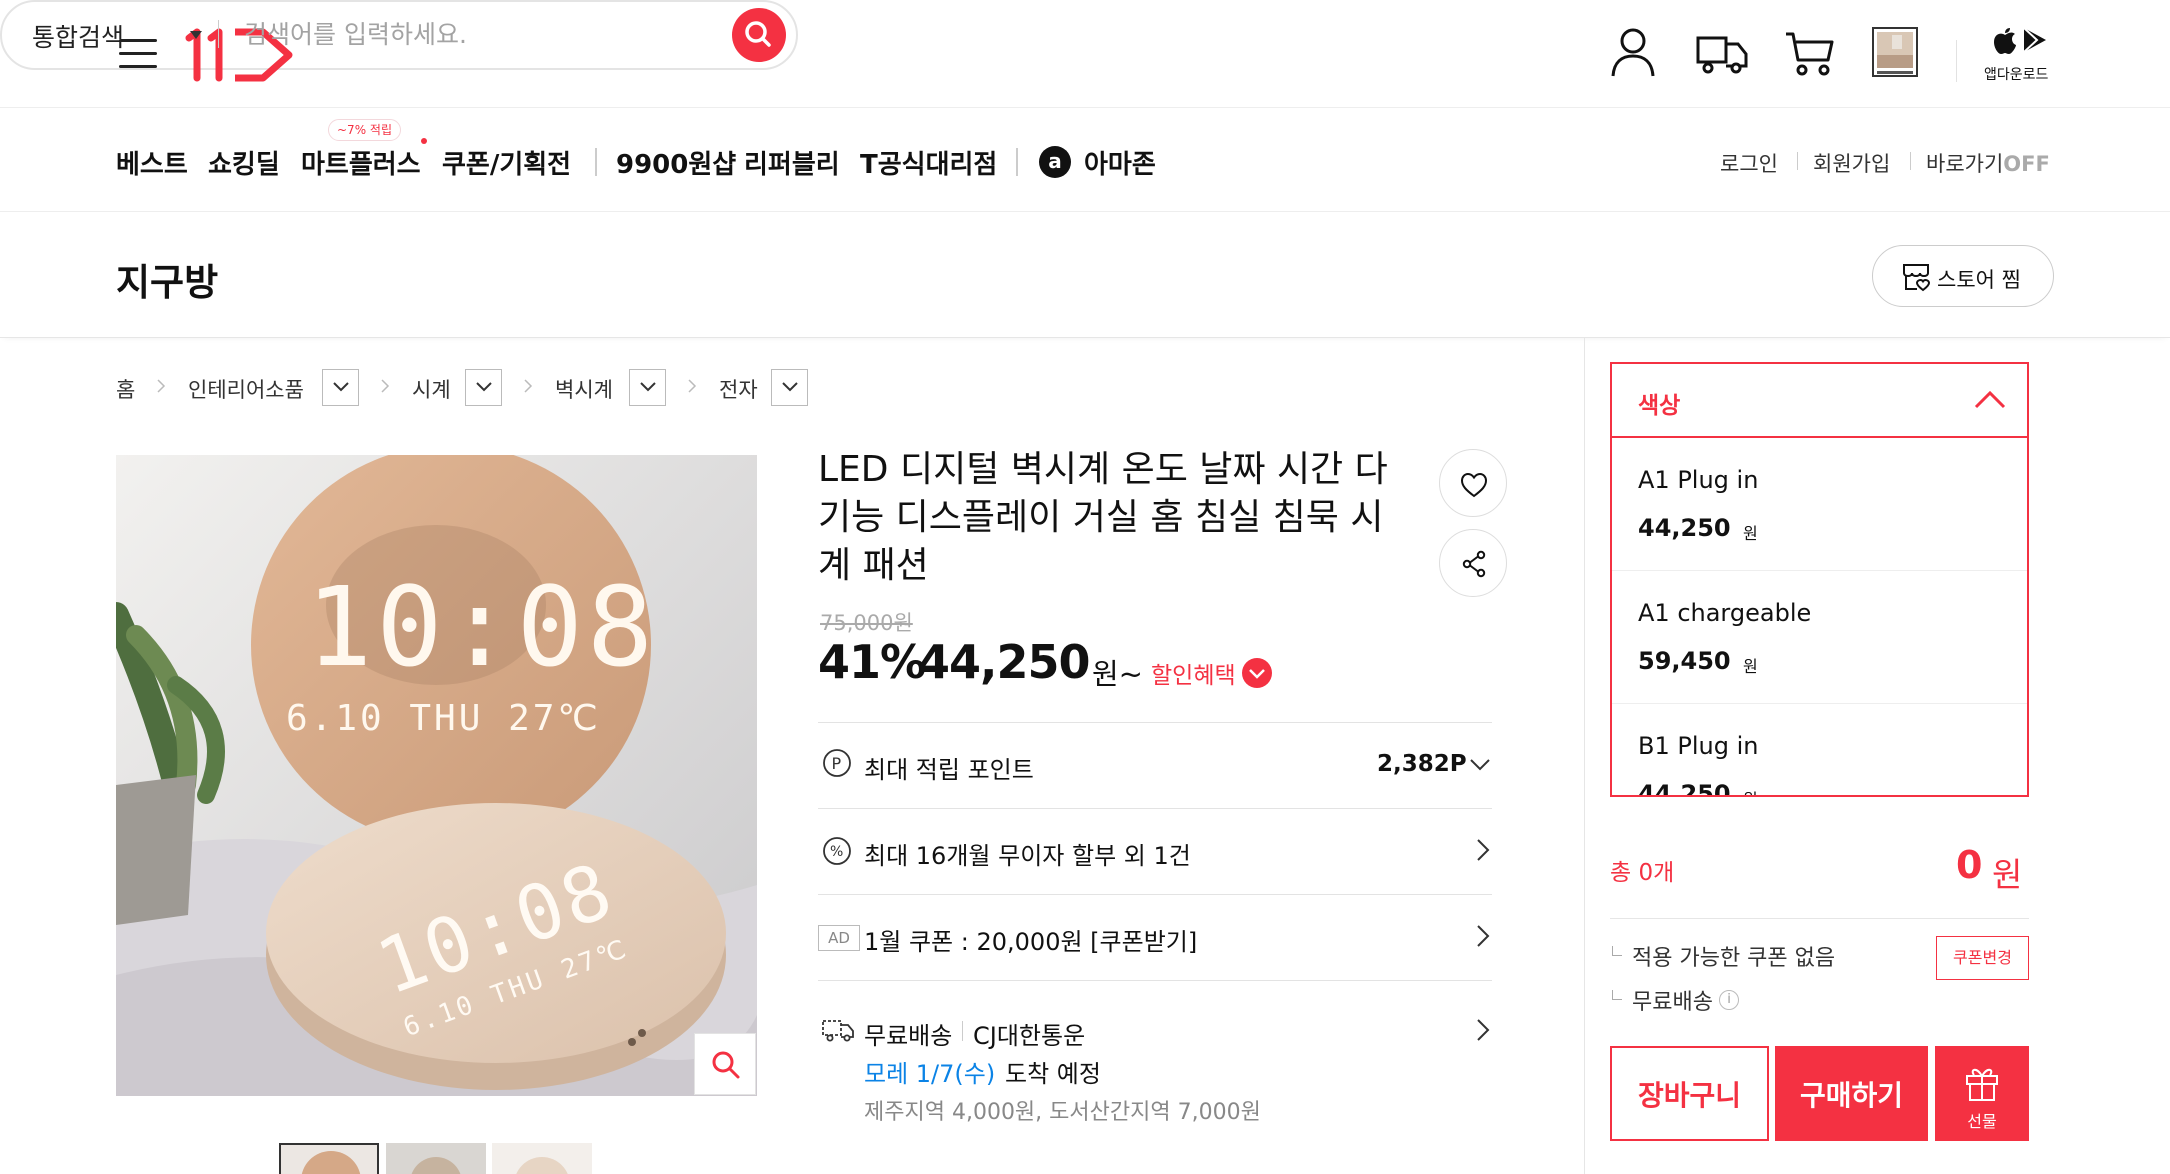 The height and width of the screenshot is (1174, 2170). What do you see at coordinates (506, 162) in the screenshot?
I see `nav-item-coupon: 쿠폰/기획전` at bounding box center [506, 162].